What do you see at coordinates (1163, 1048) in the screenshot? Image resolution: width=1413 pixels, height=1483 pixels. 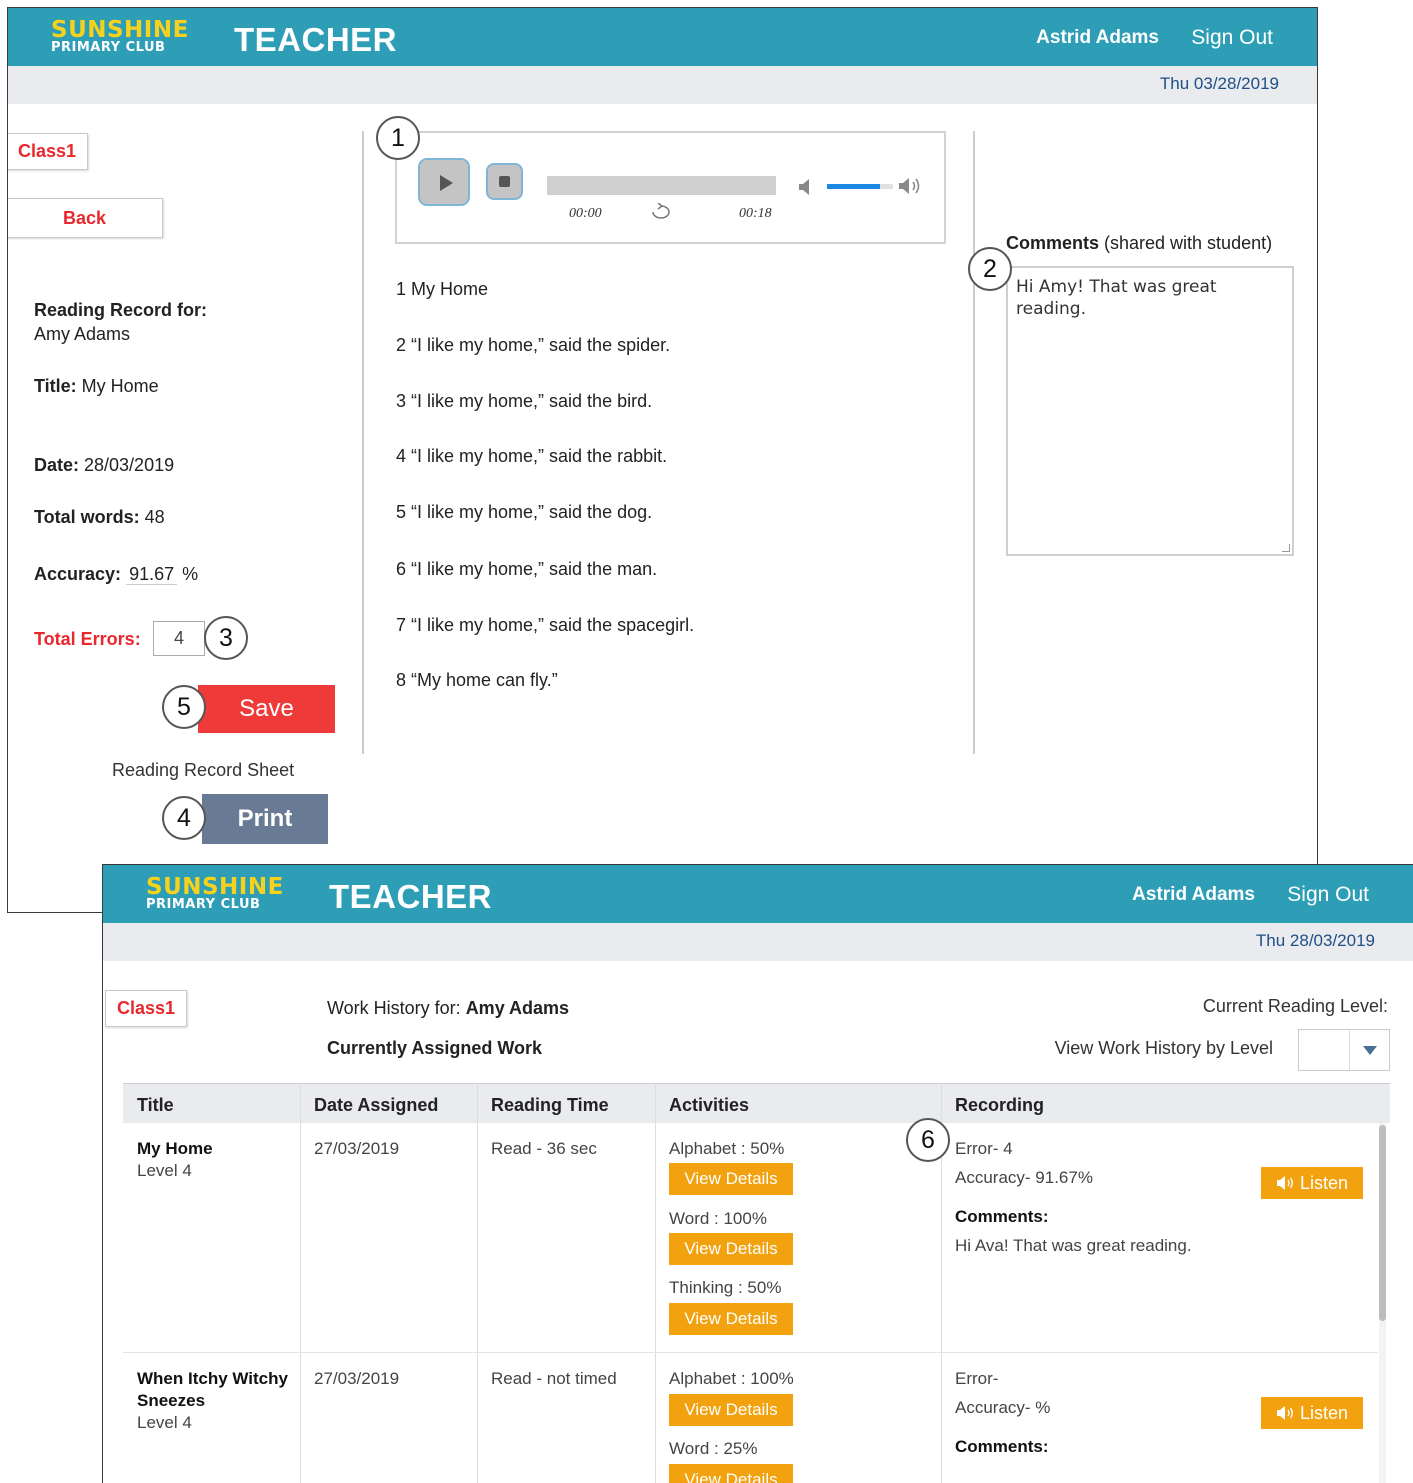 I see `view-by-level-label: View Work History by Level` at bounding box center [1163, 1048].